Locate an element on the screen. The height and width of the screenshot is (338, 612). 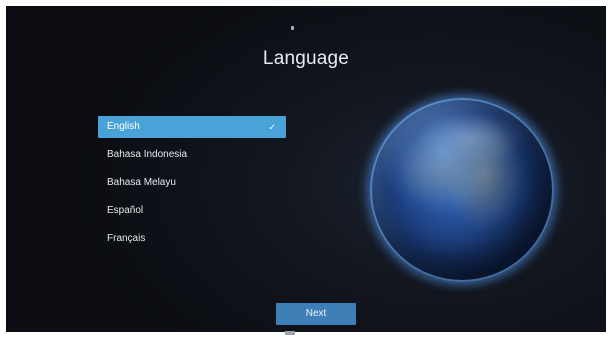
language-option-label: Bahasa Melayu is located at coordinates (141, 182).